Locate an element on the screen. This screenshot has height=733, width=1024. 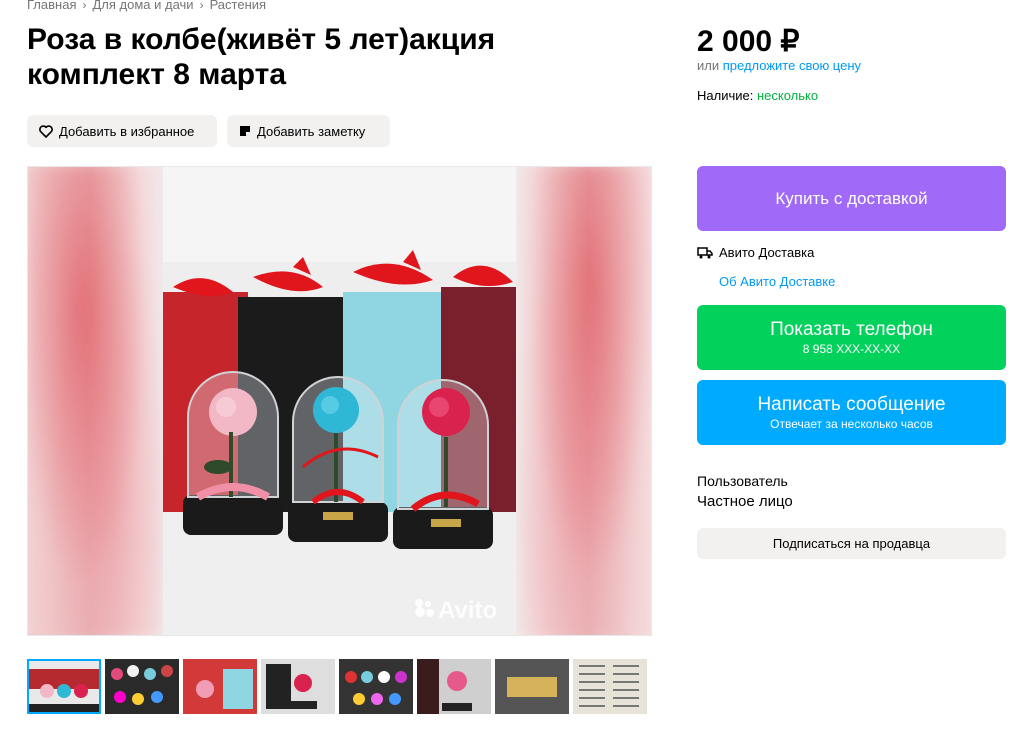
avito-delivery-label: Авито Доставка is located at coordinates (767, 252).